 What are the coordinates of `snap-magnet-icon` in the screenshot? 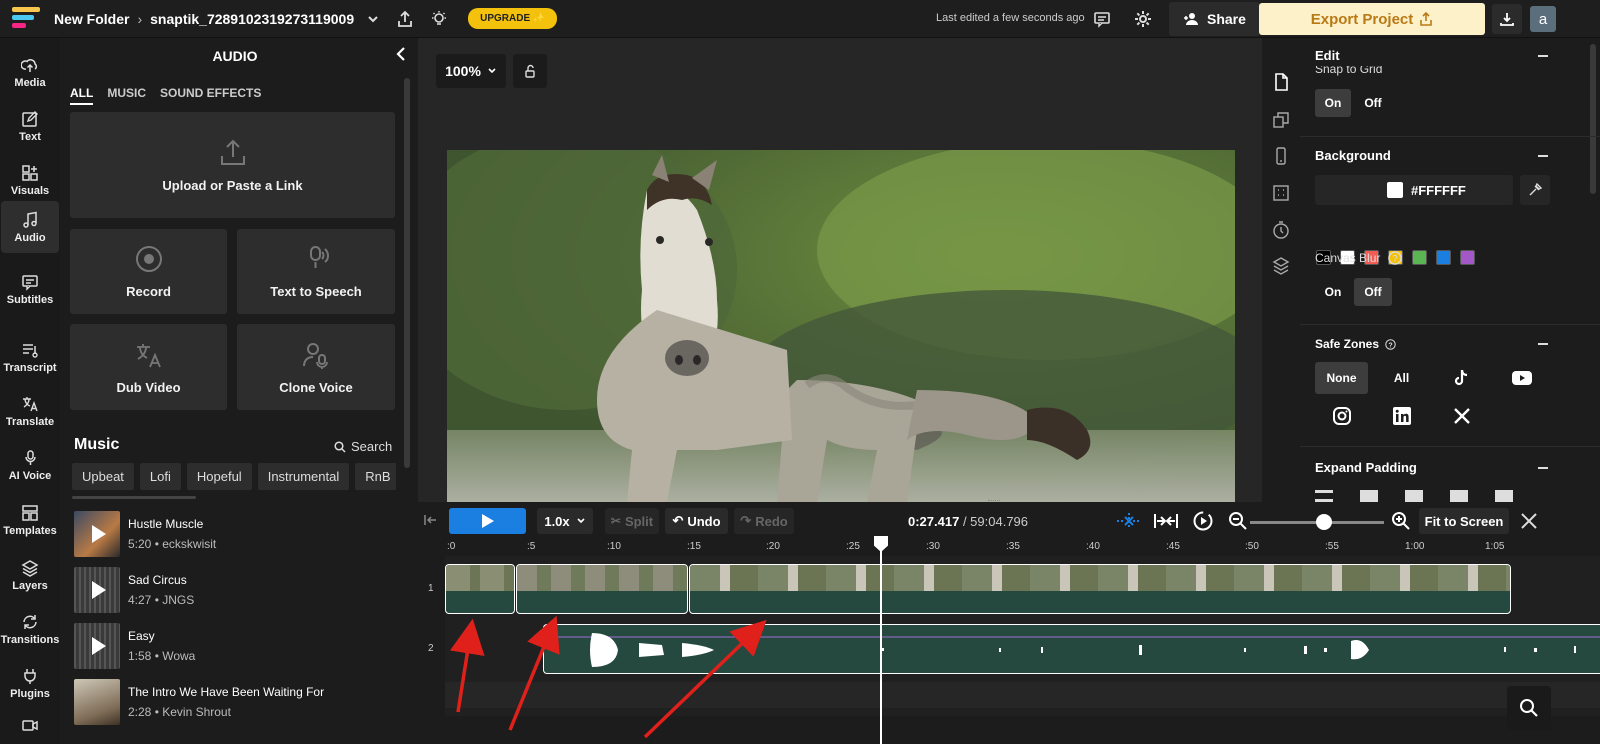 It's located at (1129, 521).